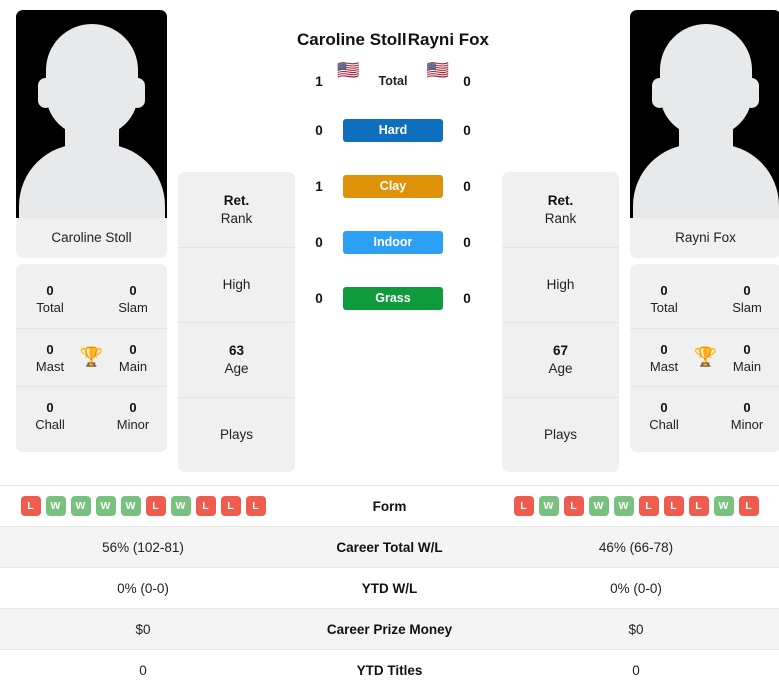 Image resolution: width=779 pixels, height=699 pixels. Describe the element at coordinates (50, 299) in the screenshot. I see `left-titles-total: 0 Total` at that location.